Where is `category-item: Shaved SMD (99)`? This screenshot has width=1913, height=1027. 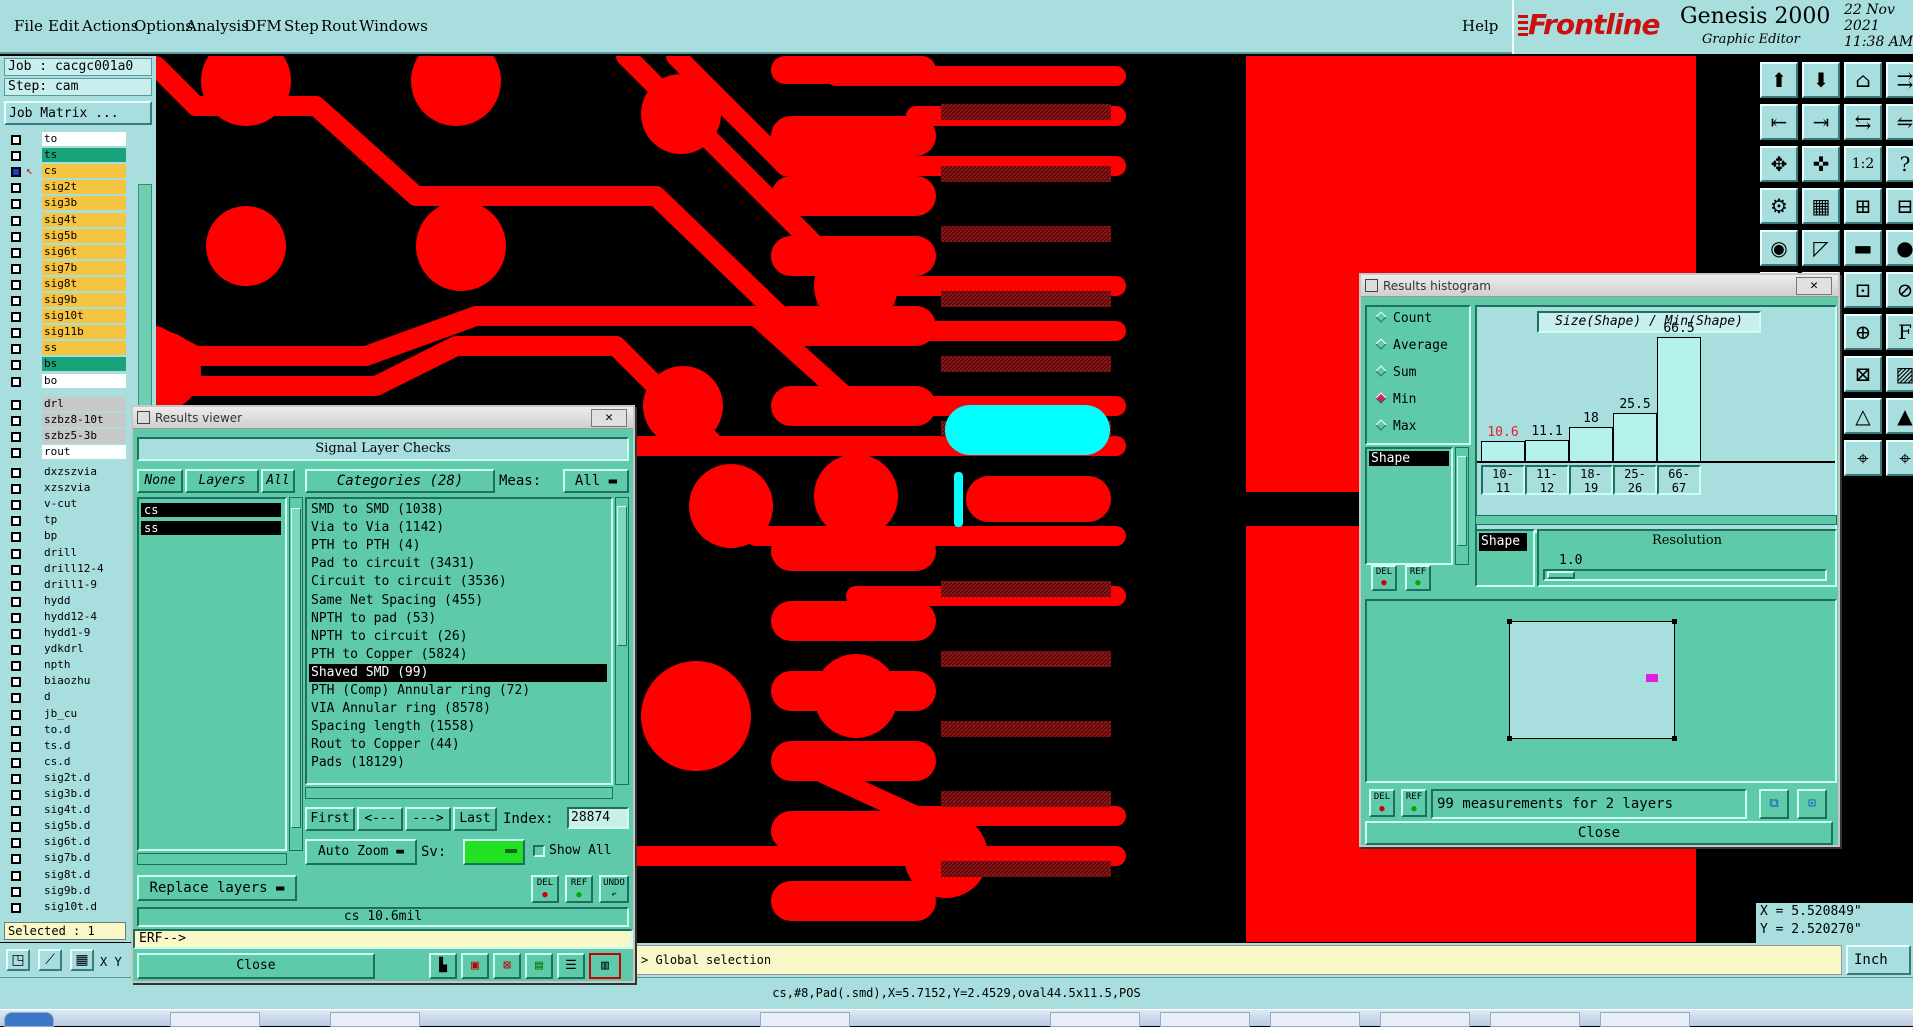 category-item: Shaved SMD (99) is located at coordinates (458, 672).